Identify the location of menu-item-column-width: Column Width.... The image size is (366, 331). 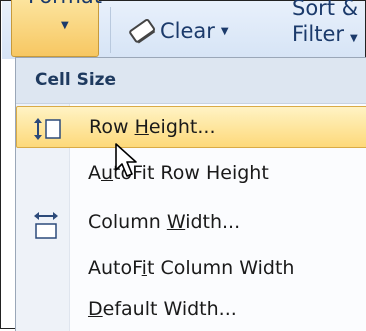
(191, 223).